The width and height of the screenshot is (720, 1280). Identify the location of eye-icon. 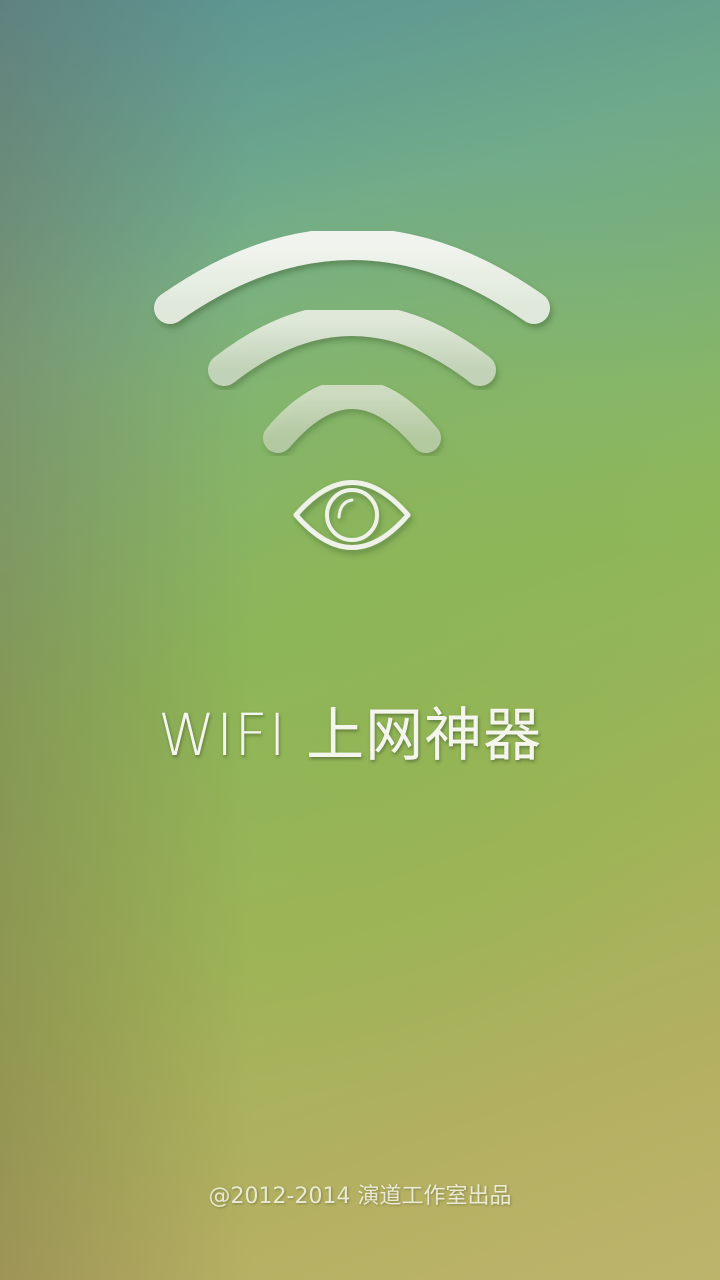
(352, 515).